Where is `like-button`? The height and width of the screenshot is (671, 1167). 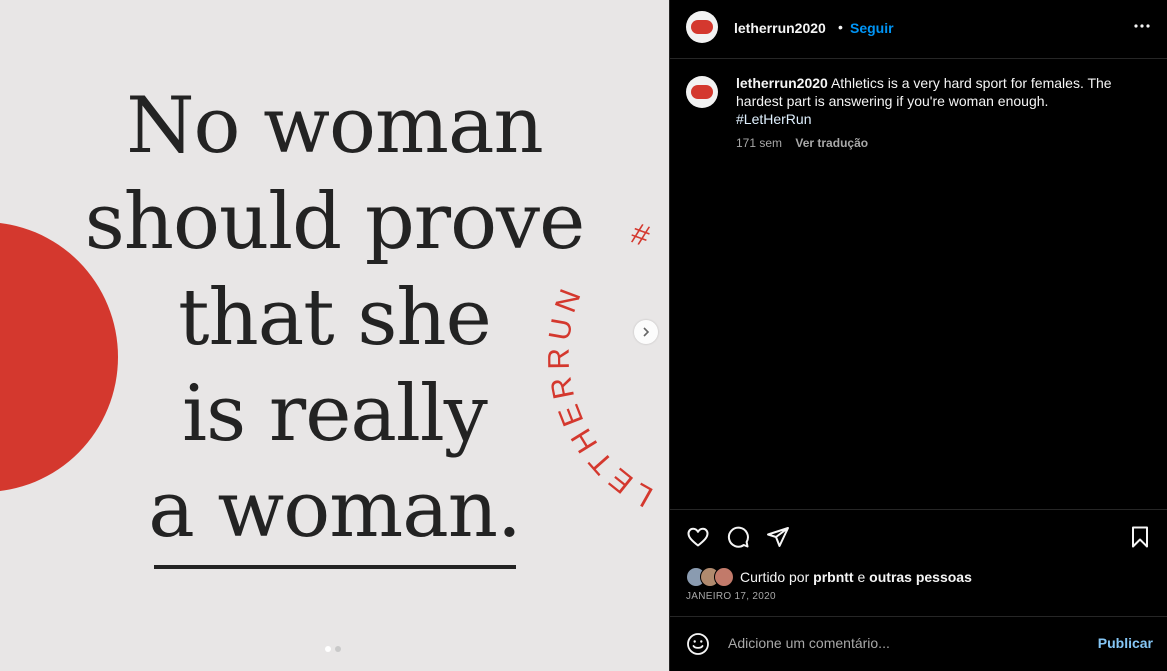
like-button is located at coordinates (698, 537).